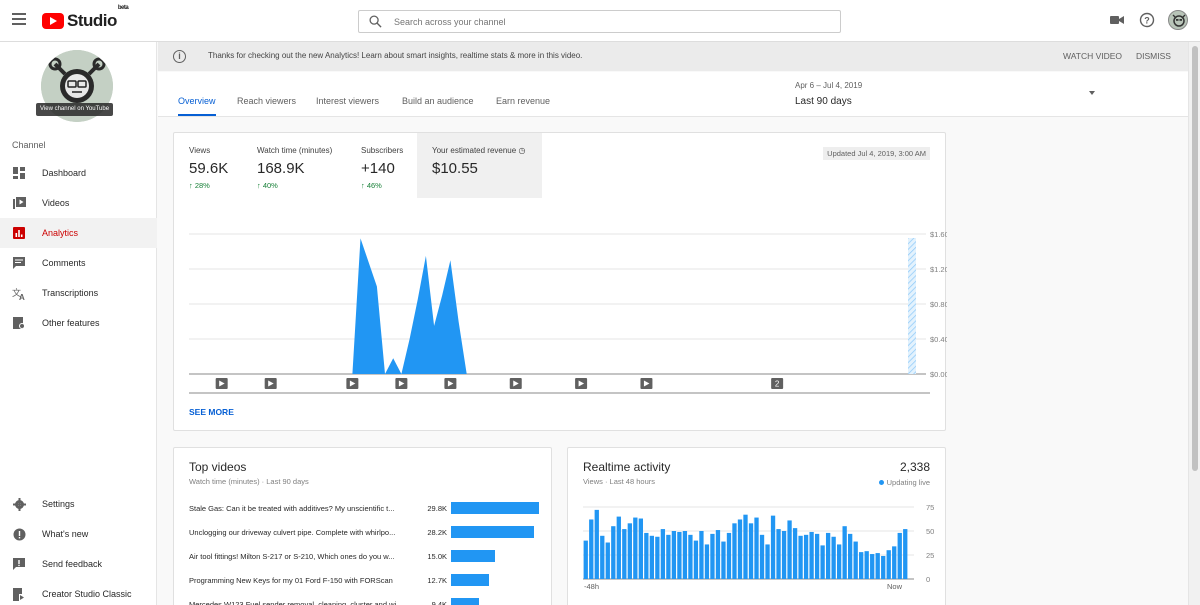 This screenshot has width=1200, height=605. I want to click on hamburger-menu-icon, so click(19, 19).